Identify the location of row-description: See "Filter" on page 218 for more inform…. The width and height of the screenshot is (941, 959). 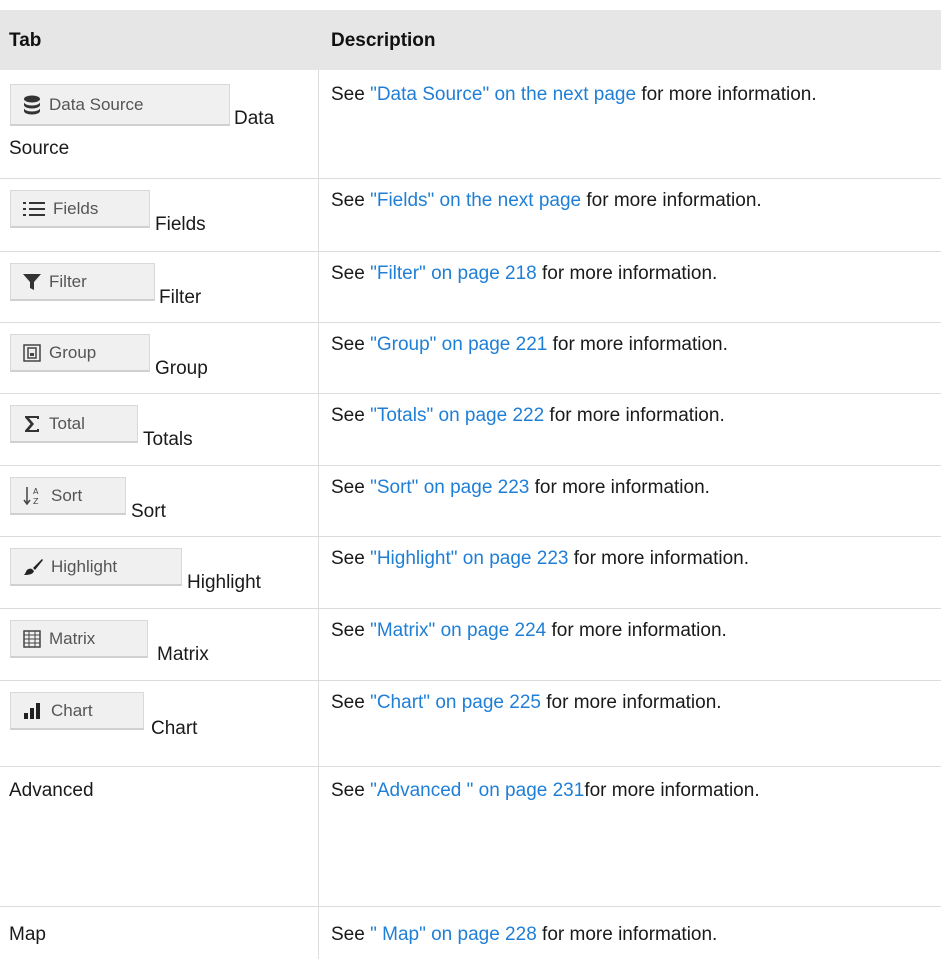
(524, 273).